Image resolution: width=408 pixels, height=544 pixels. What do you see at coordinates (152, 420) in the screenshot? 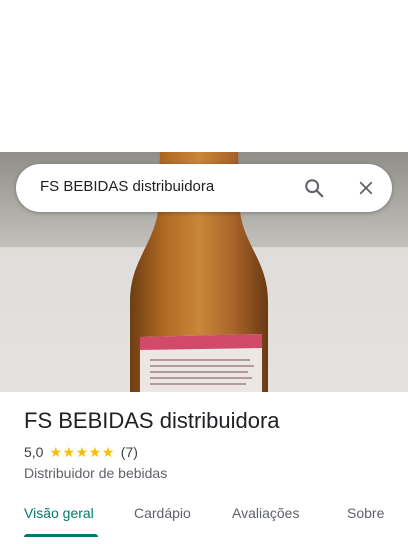
I see `place-title: FS BEBIDAS distribuidora` at bounding box center [152, 420].